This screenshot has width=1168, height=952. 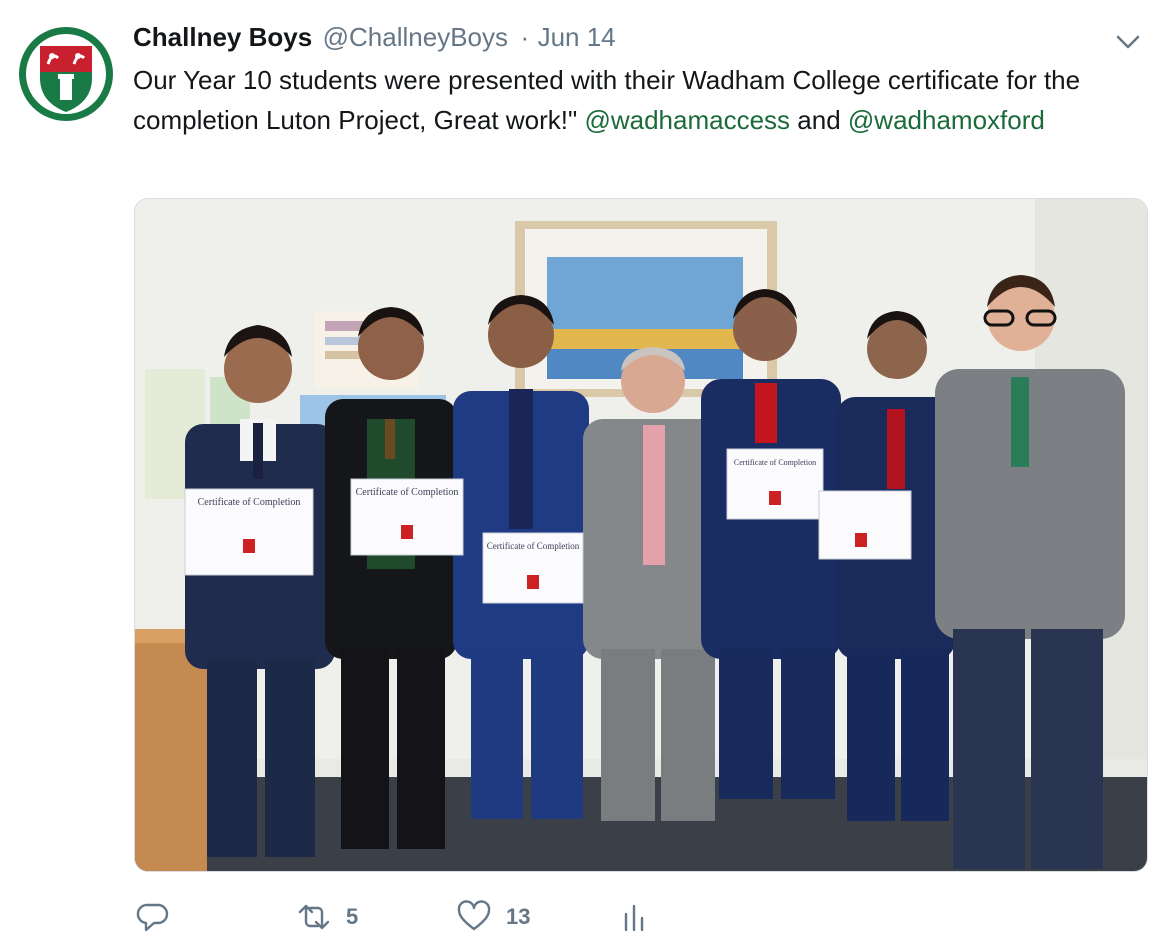 I want to click on school-crest-icon, so click(x=66, y=74).